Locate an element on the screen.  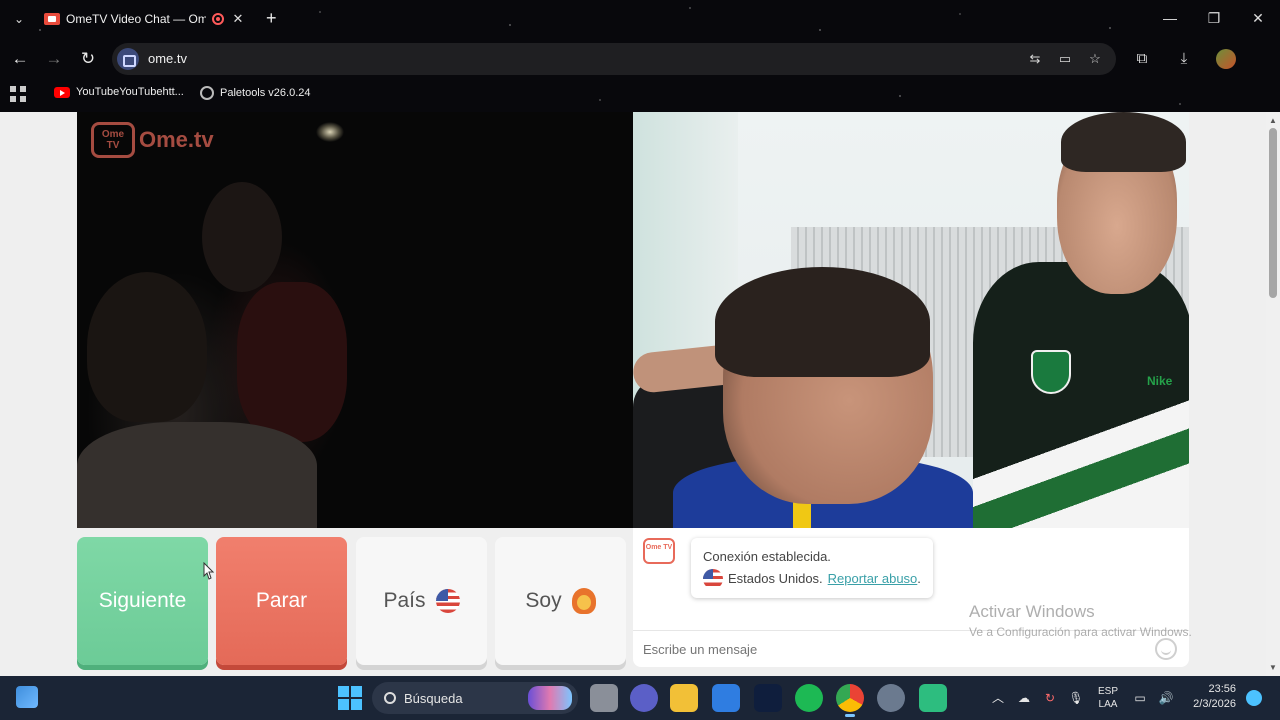
ometv-favicon-icon is located at coordinates (52, 19).